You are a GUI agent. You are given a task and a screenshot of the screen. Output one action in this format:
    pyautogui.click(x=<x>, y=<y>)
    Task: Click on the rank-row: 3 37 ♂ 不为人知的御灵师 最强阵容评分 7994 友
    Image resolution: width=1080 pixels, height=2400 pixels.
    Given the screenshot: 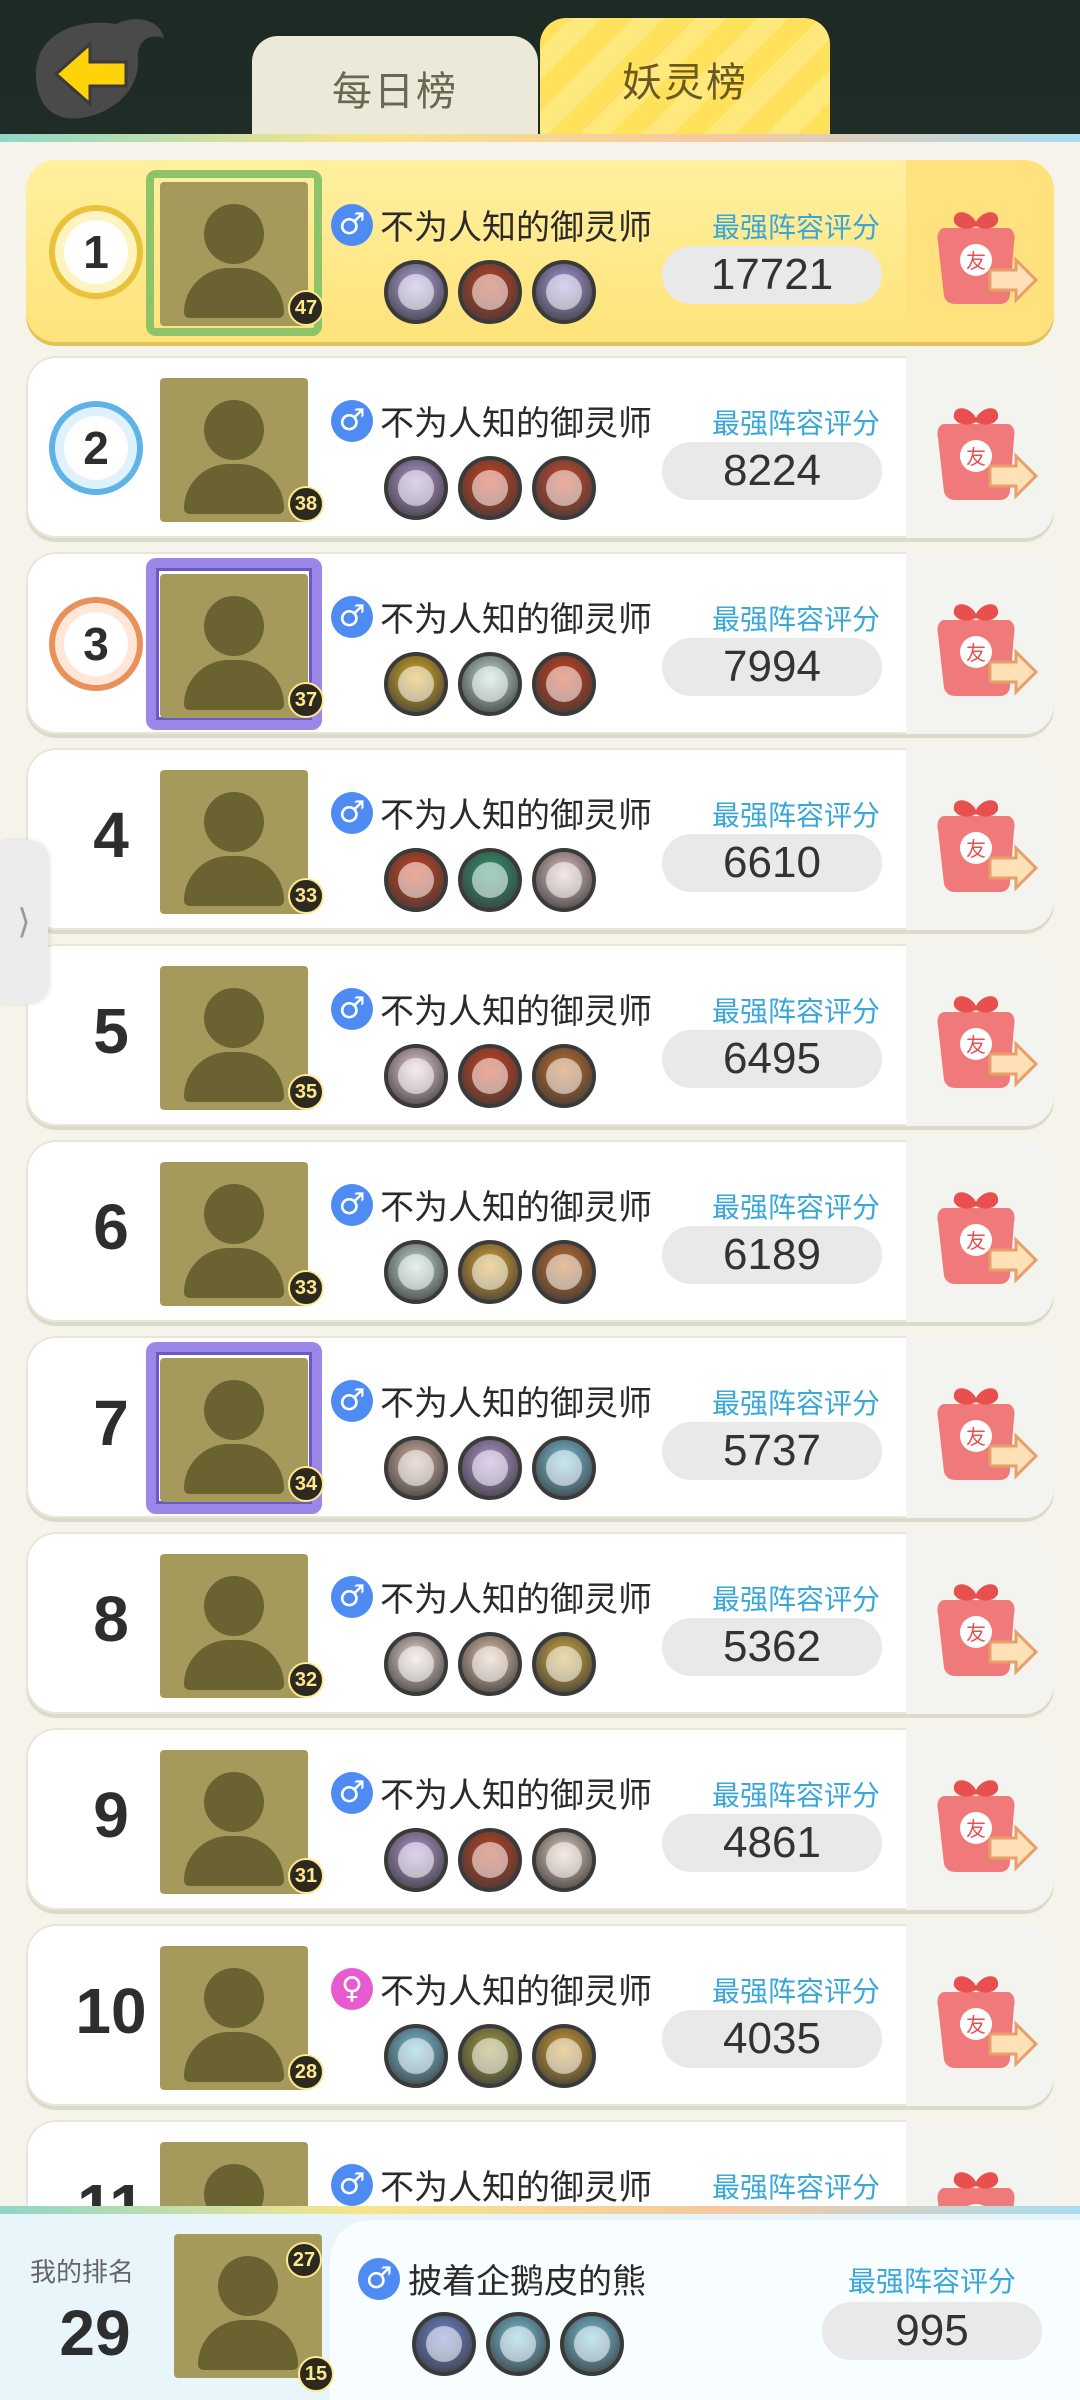 What is the action you would take?
    pyautogui.click(x=540, y=643)
    